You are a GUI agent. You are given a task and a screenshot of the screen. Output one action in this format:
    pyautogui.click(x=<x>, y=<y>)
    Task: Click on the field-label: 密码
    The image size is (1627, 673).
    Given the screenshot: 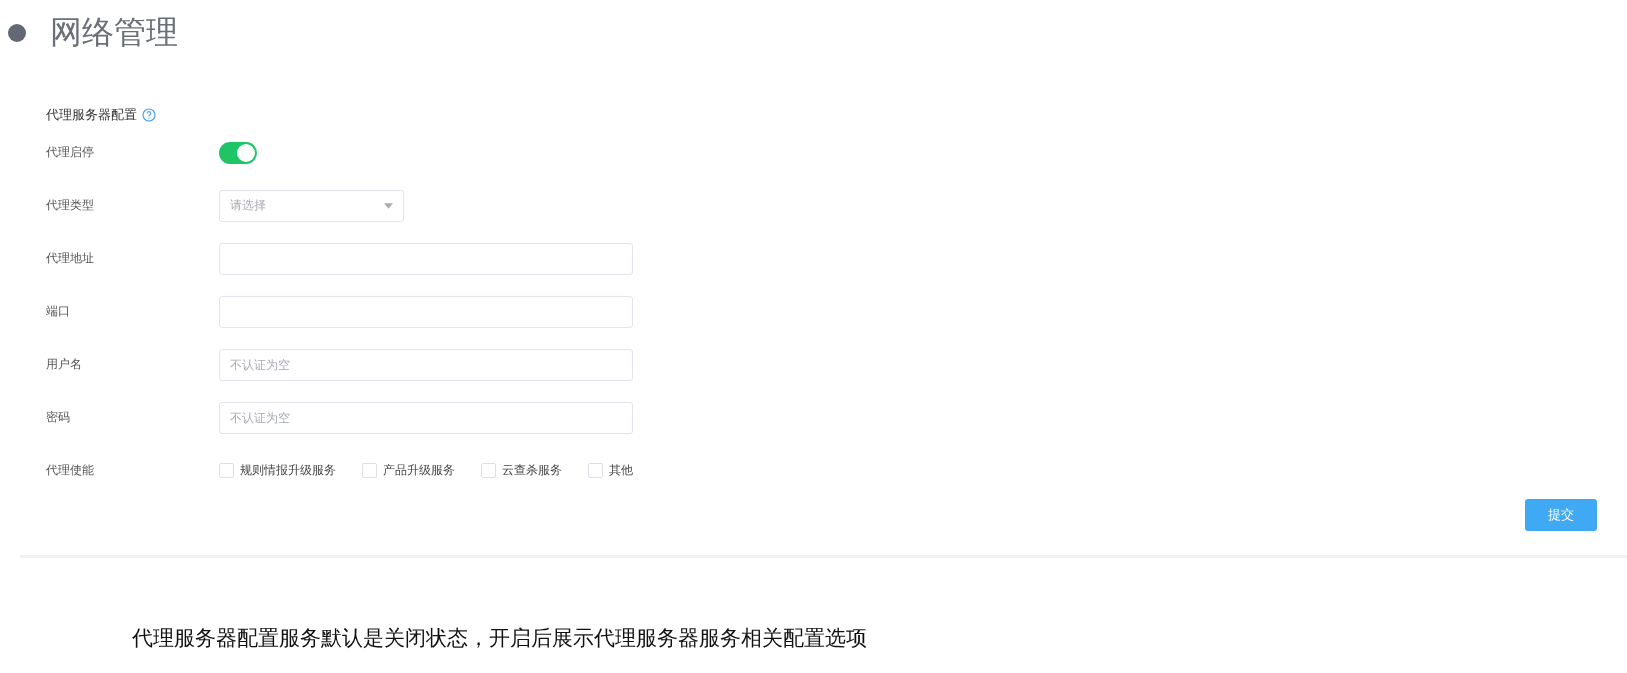 What is the action you would take?
    pyautogui.click(x=58, y=417)
    